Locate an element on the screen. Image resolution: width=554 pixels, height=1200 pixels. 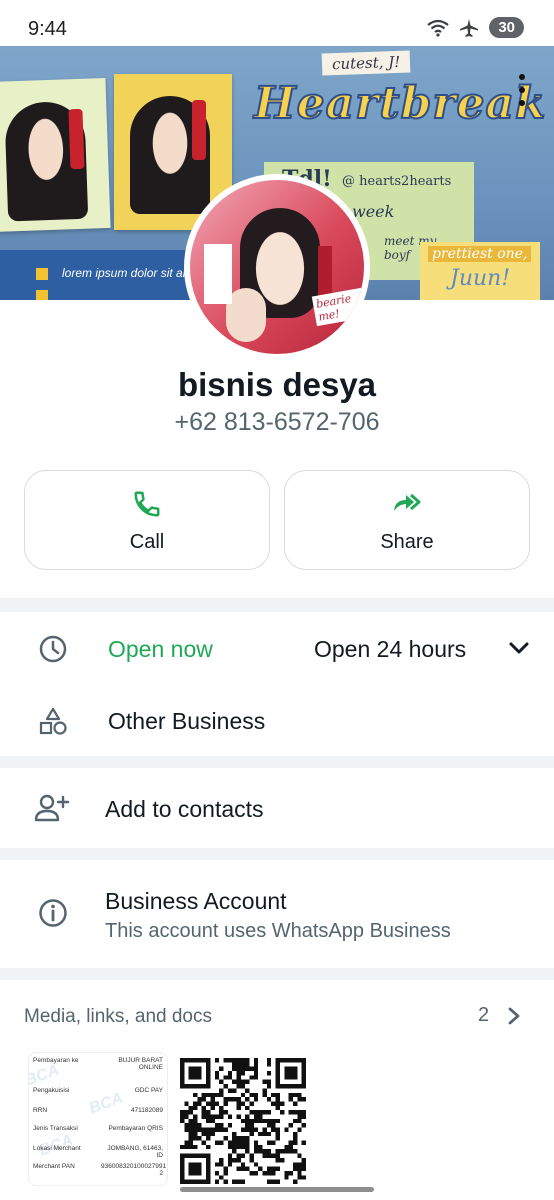
business-account-title: Business Account is located at coordinates (196, 901).